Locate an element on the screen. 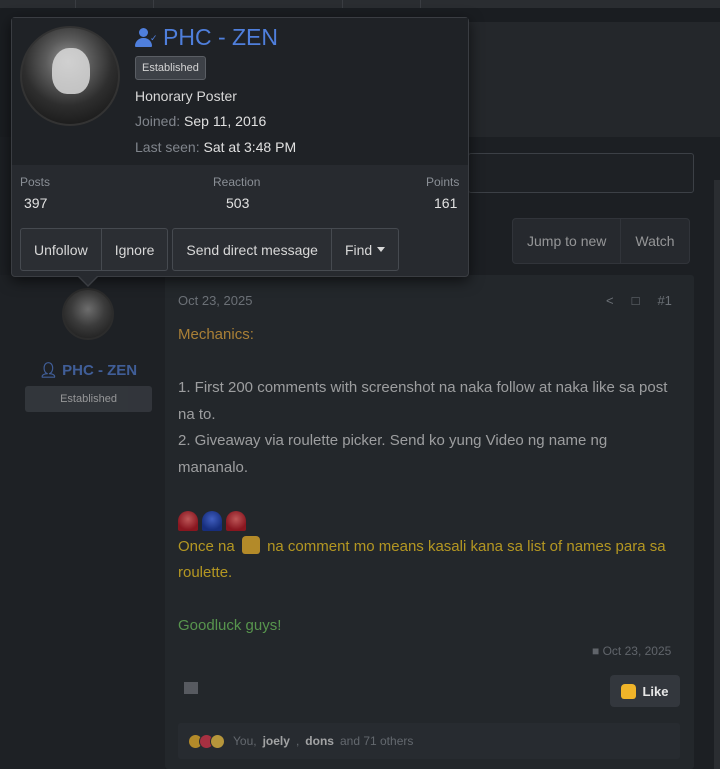 Image resolution: width=720 pixels, height=769 pixels. thread-header is located at coordinates (594, 79).